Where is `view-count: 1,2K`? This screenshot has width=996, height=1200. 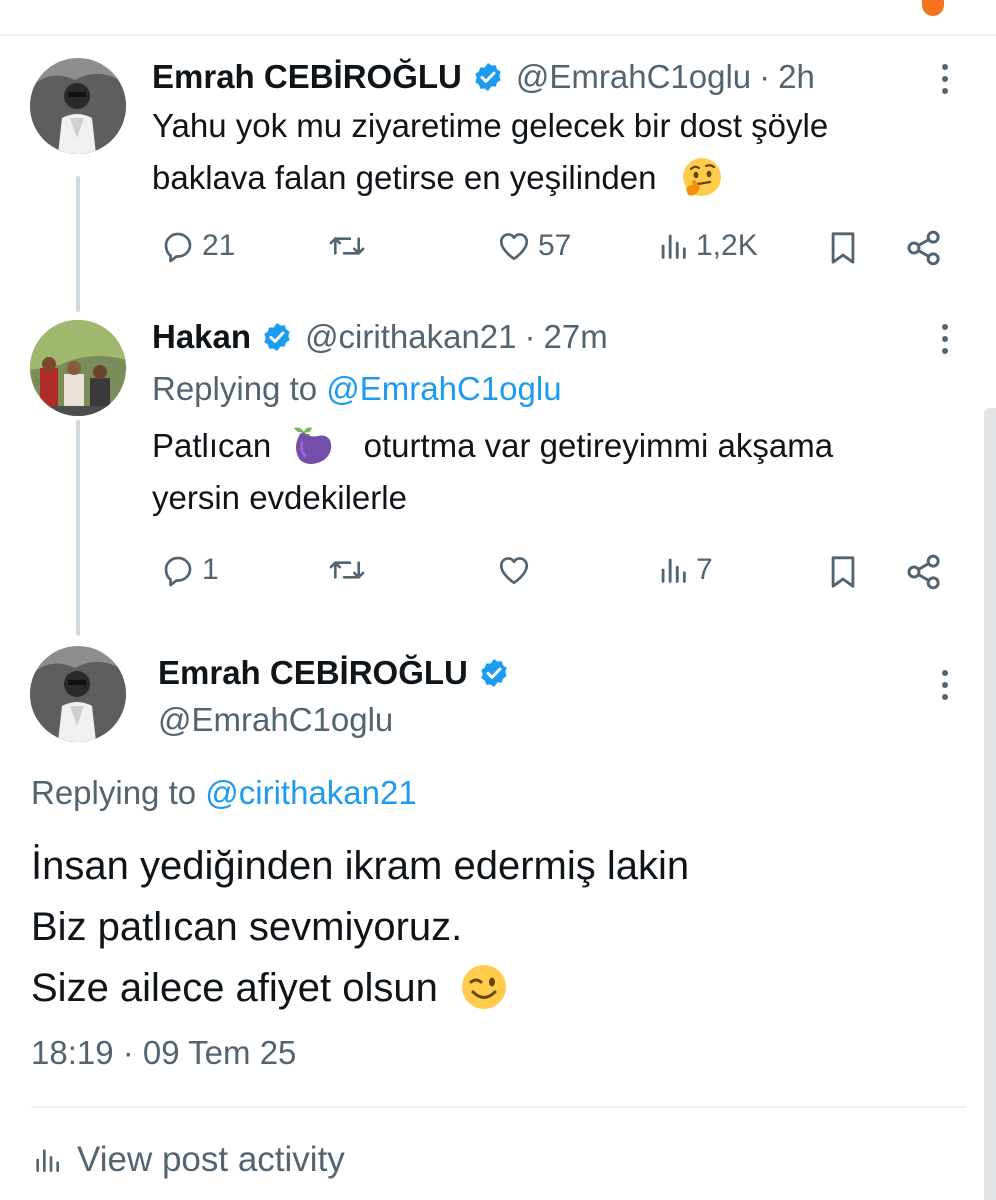
view-count: 1,2K is located at coordinates (727, 245).